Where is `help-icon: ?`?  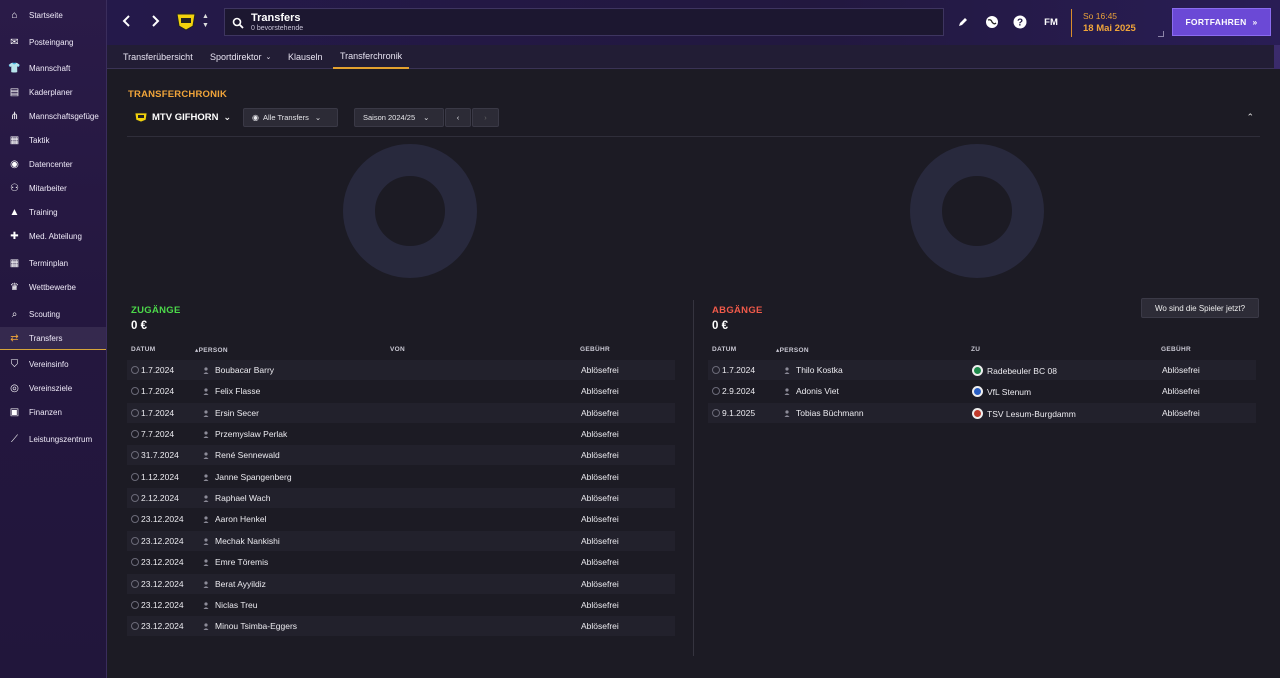 help-icon: ? is located at coordinates (1020, 22).